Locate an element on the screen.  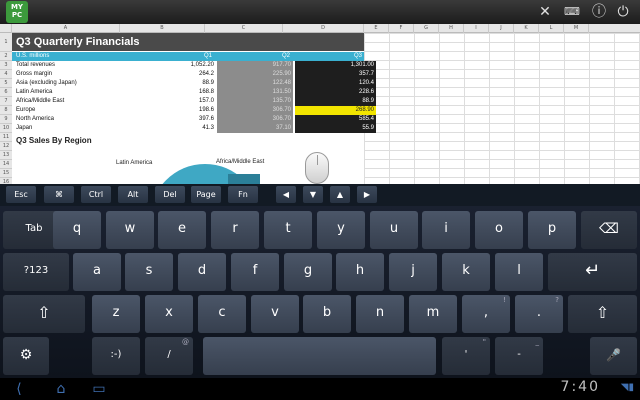
key-s: s is located at coordinates (149, 272).